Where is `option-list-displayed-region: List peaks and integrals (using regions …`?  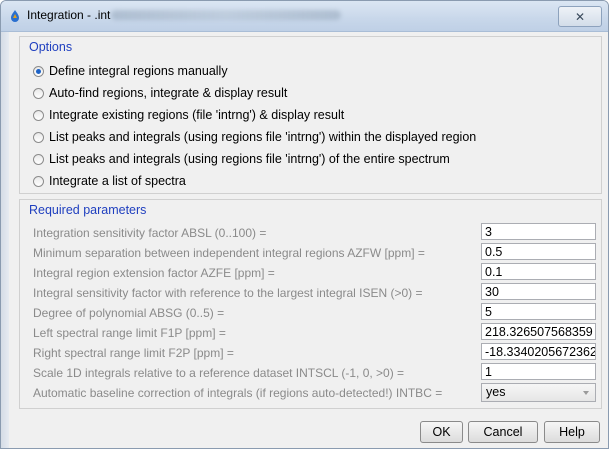
option-list-displayed-region: List peaks and integrals (using regions … is located at coordinates (254, 137).